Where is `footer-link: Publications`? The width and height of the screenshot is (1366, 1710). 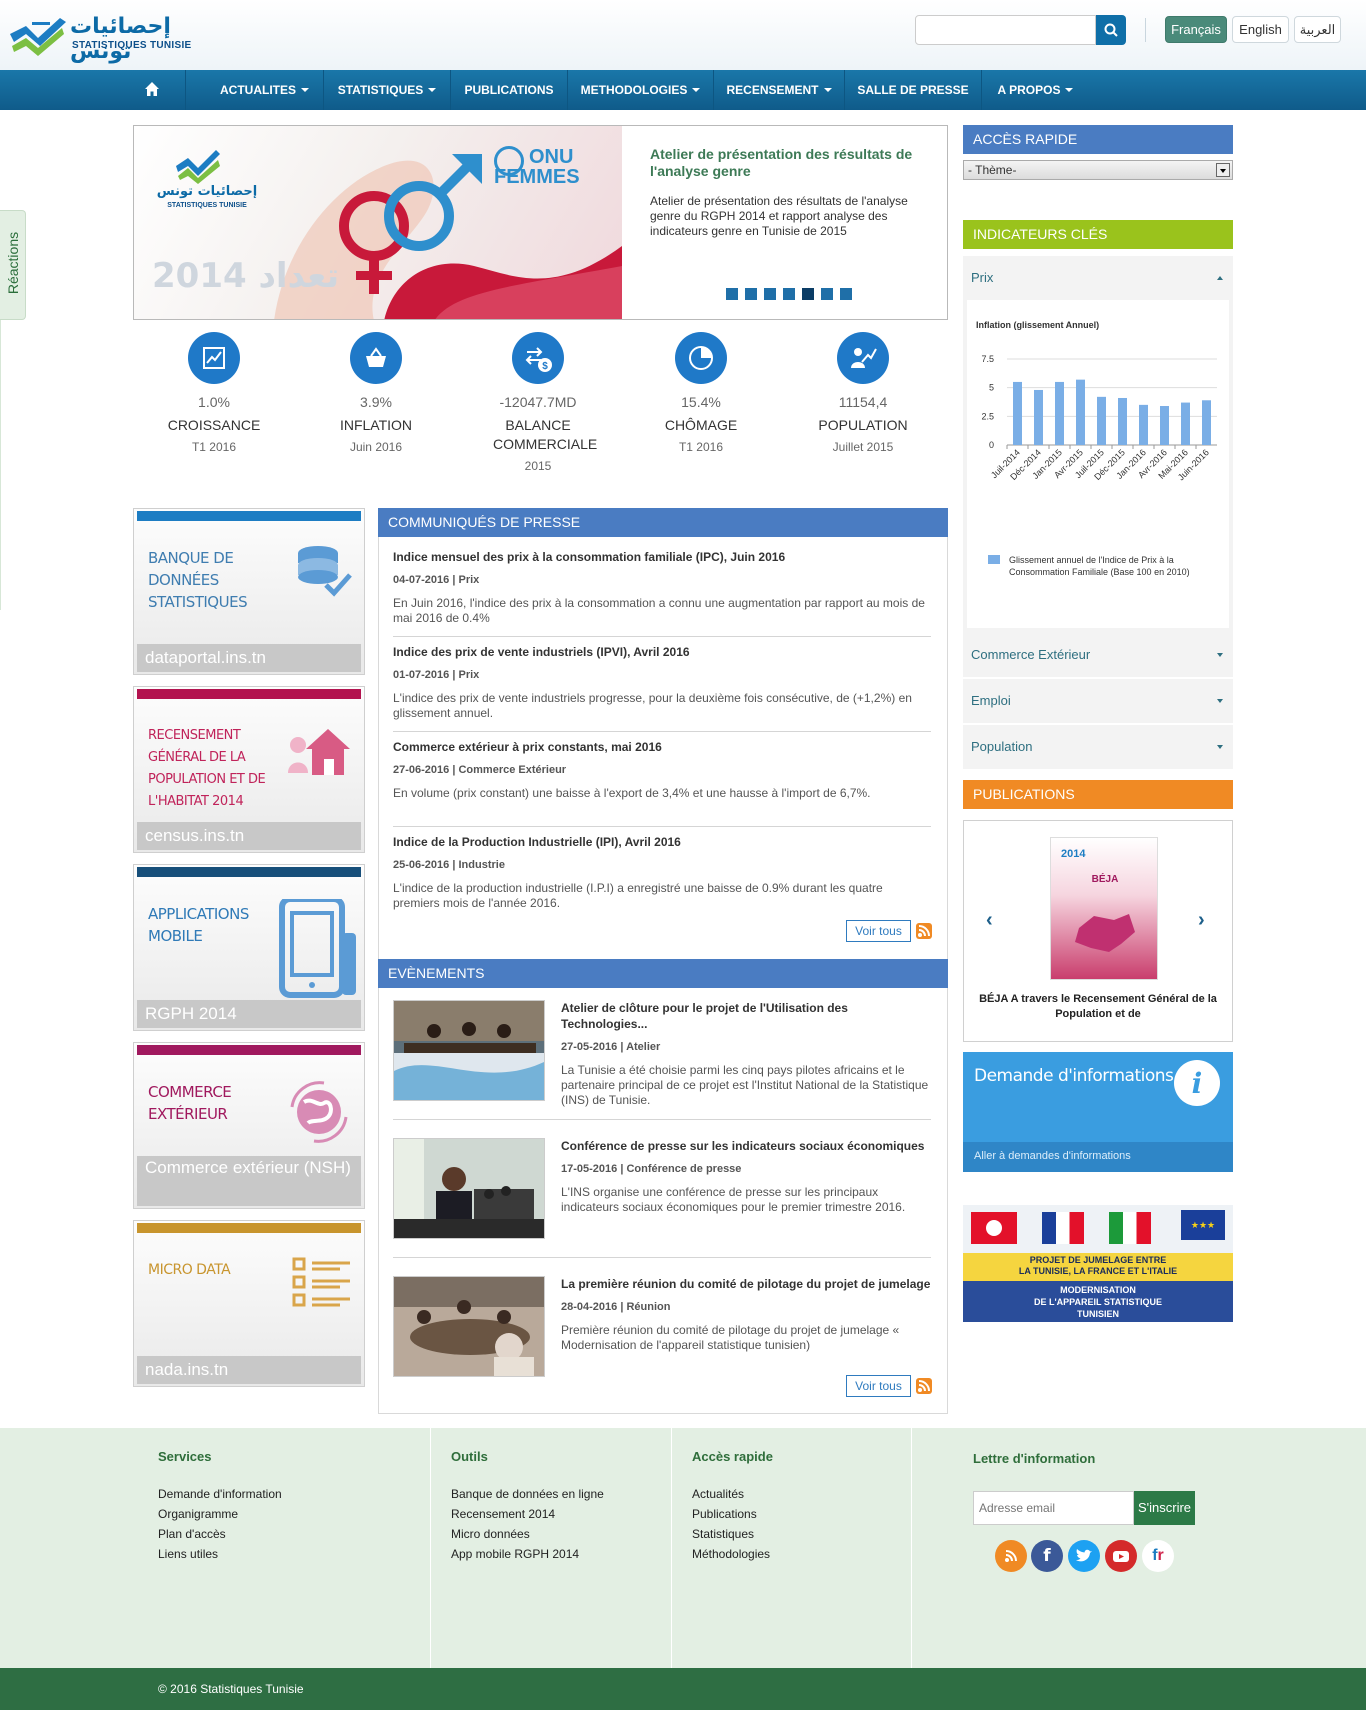 footer-link: Publications is located at coordinates (724, 1515).